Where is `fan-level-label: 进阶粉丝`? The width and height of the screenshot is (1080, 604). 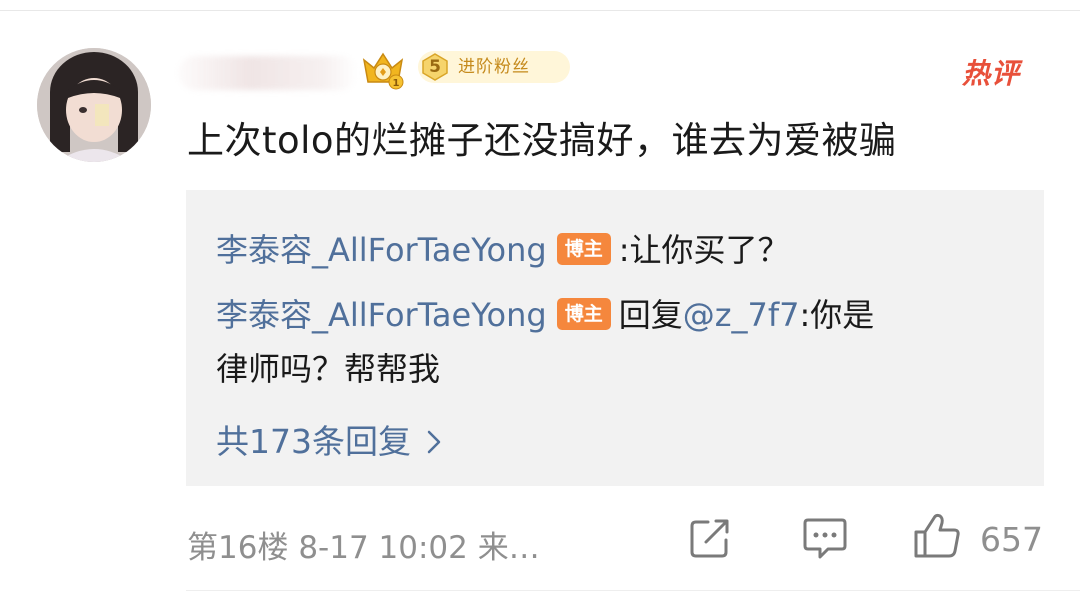
fan-level-label: 进阶粉丝 is located at coordinates (494, 67).